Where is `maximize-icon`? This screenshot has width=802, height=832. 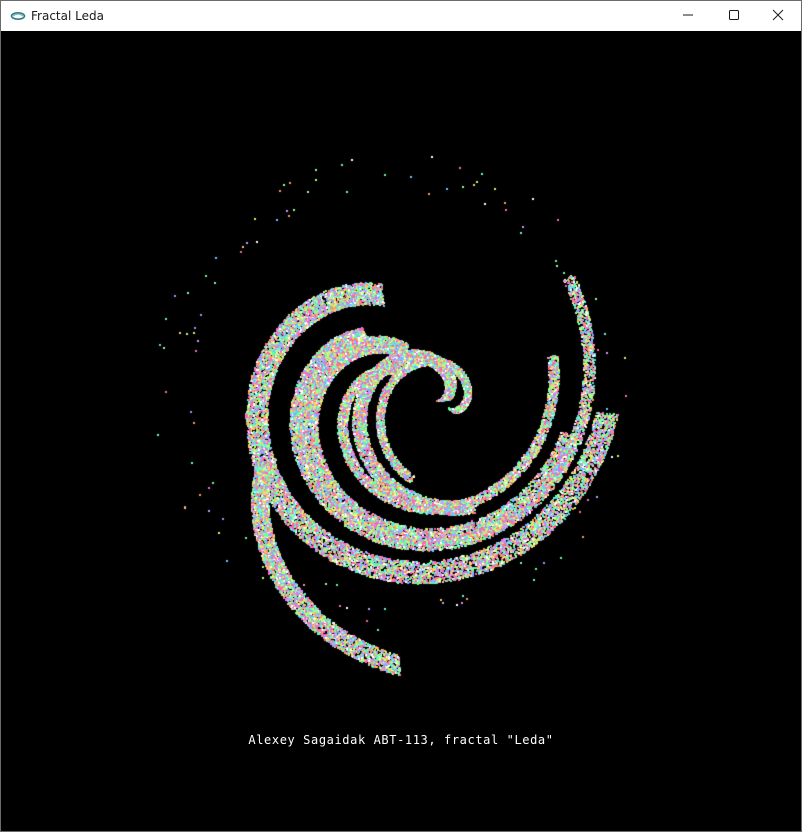 maximize-icon is located at coordinates (734, 16).